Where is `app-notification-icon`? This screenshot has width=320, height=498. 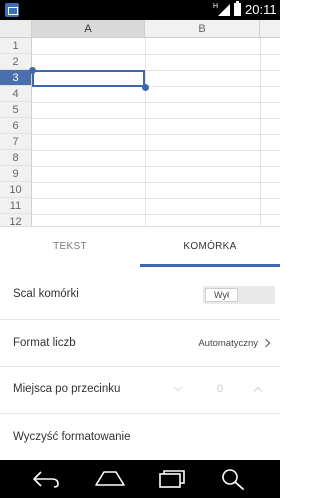 app-notification-icon is located at coordinates (12, 10).